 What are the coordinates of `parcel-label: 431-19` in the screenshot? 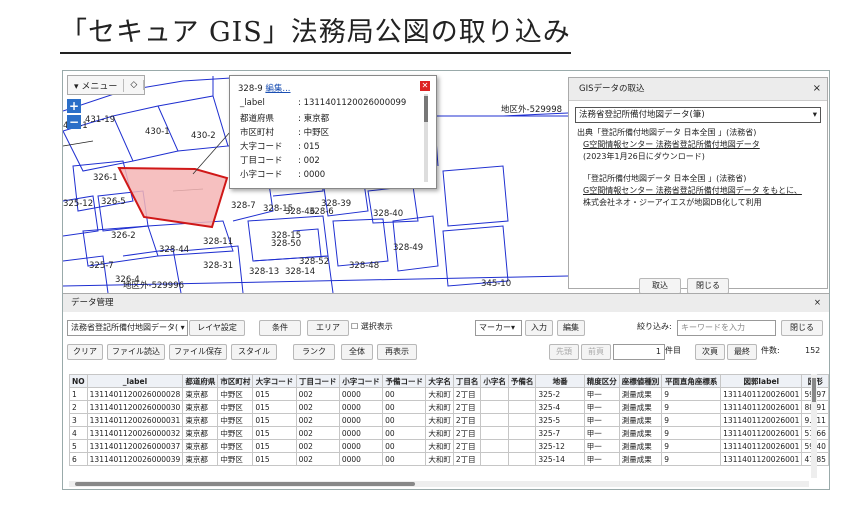 It's located at (100, 120).